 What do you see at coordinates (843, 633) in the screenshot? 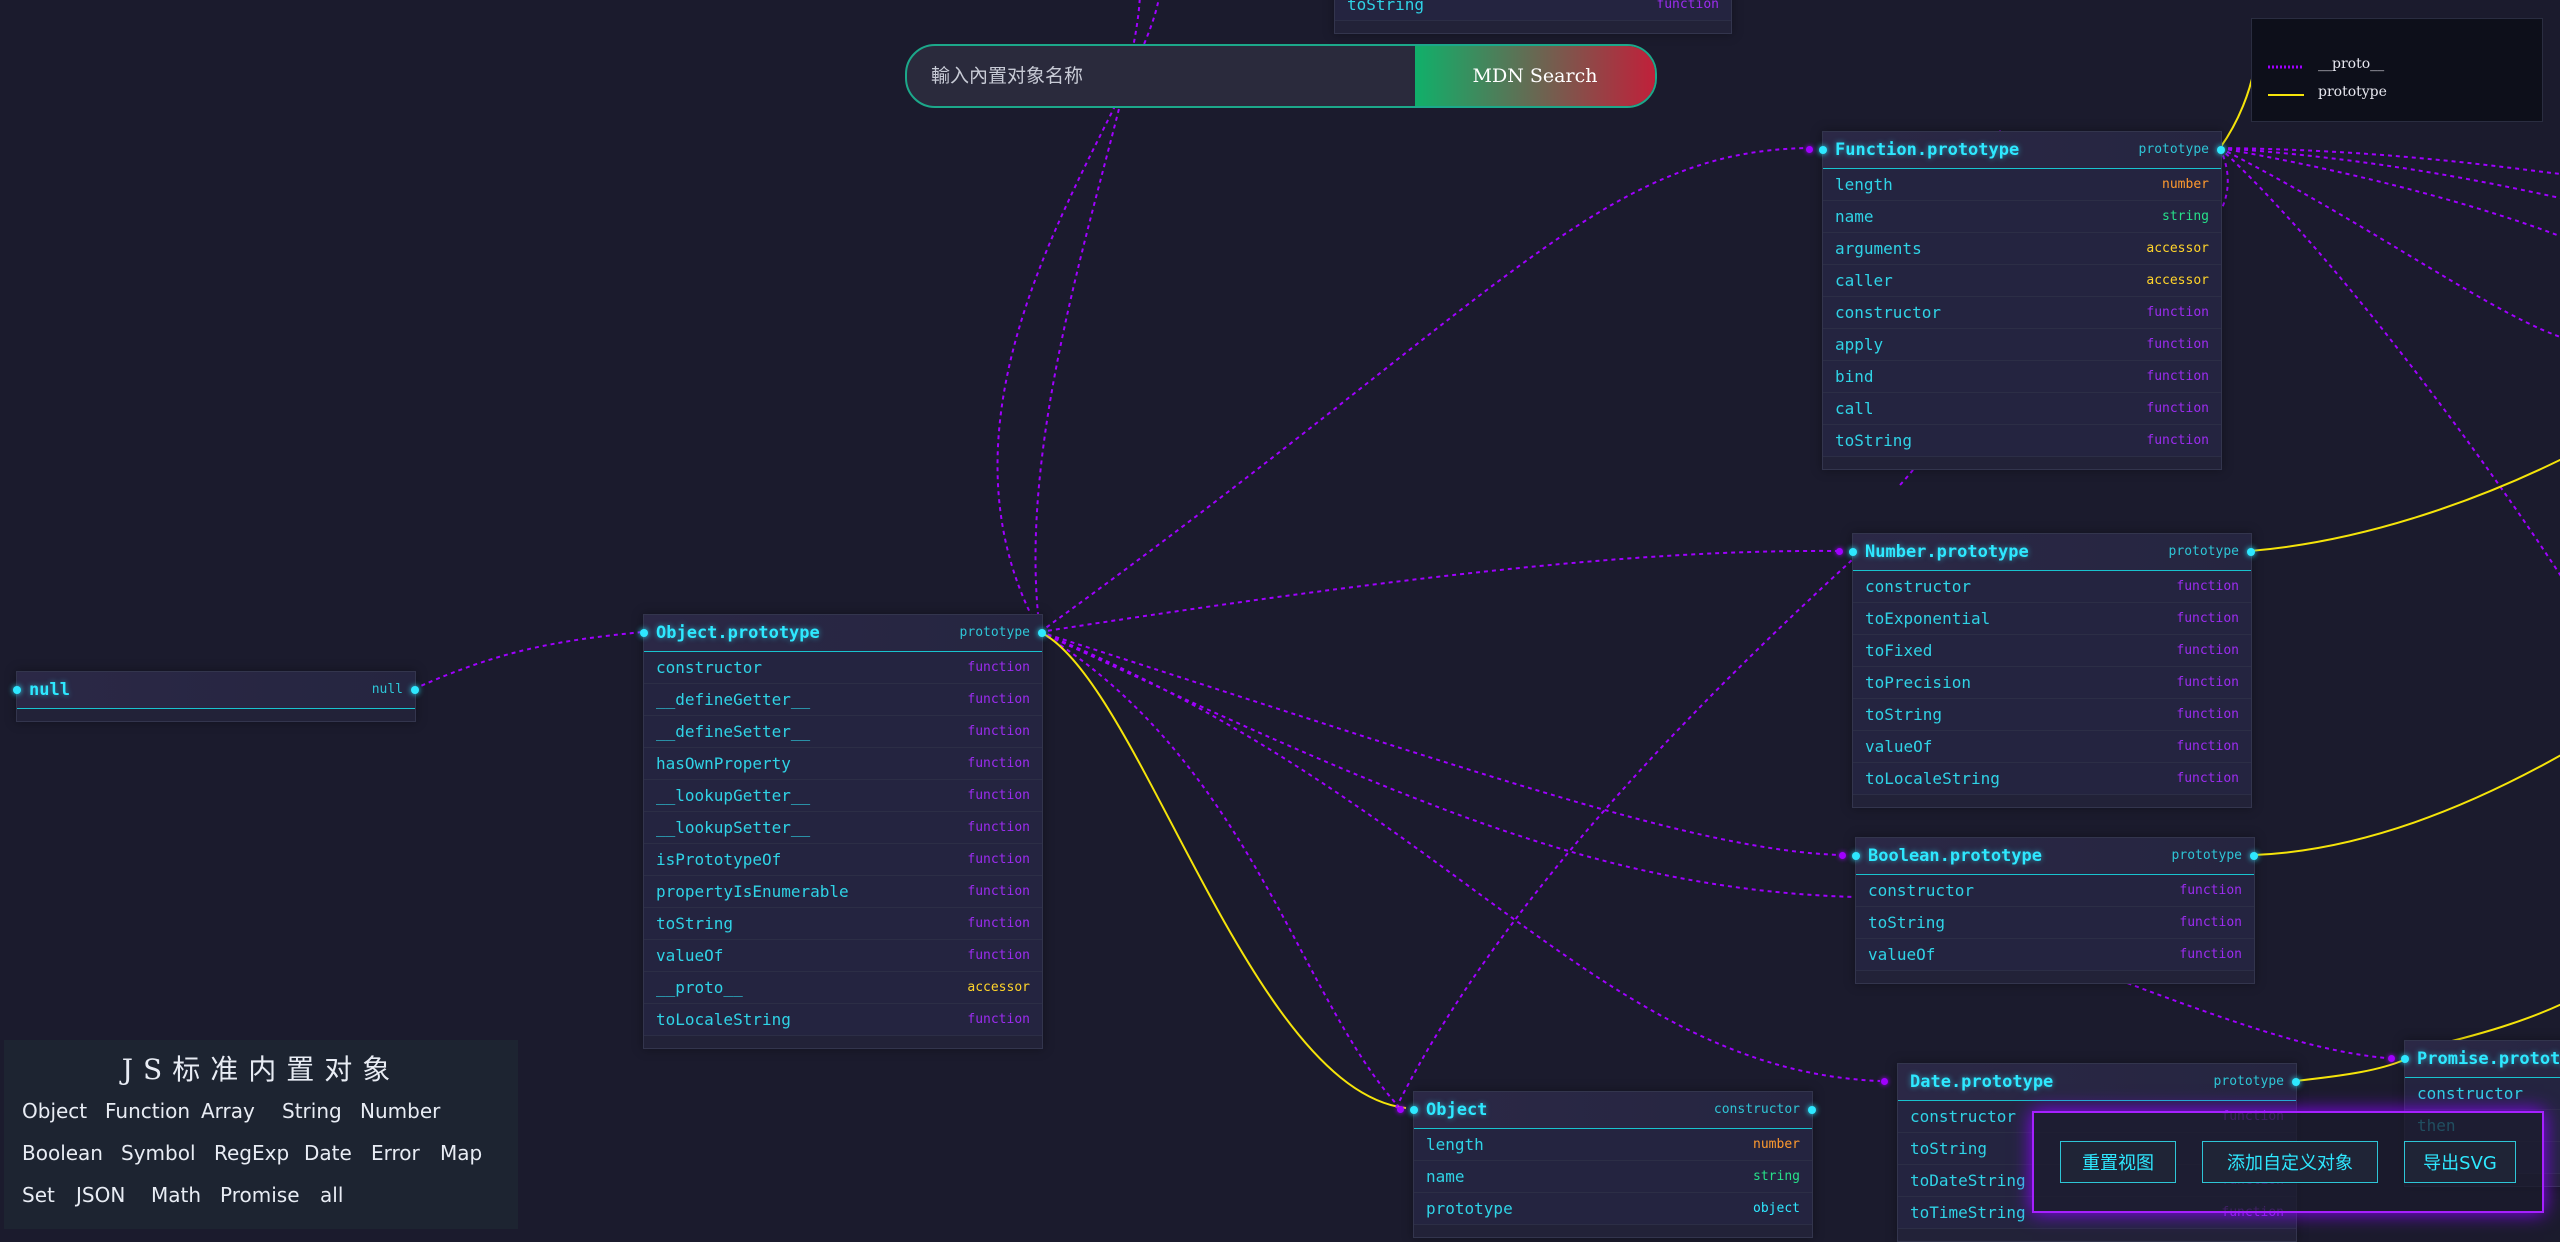
I see `node-header: Object.prototype prototype` at bounding box center [843, 633].